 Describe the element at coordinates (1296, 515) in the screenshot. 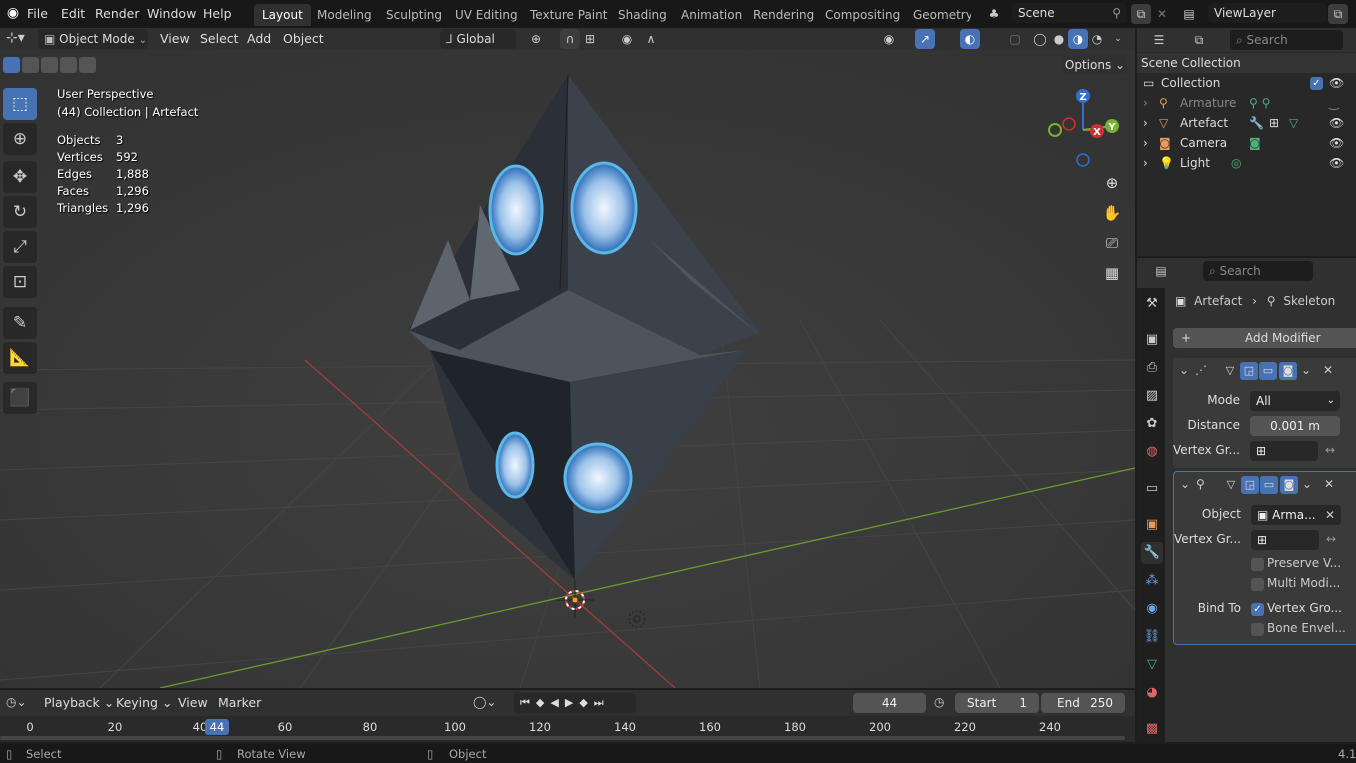

I see `armature-object-field: ▣ Arma... ✕` at that location.